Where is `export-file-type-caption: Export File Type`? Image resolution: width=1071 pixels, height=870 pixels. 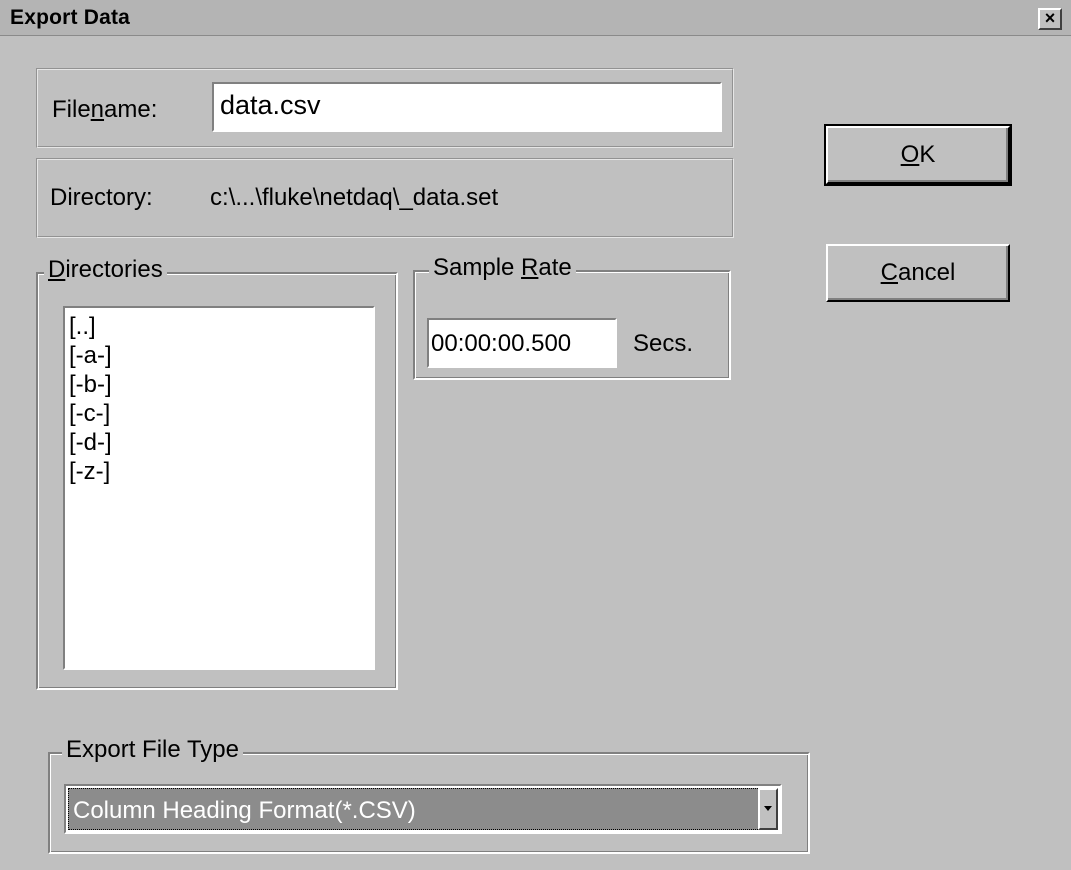
export-file-type-caption: Export File Type is located at coordinates (152, 750).